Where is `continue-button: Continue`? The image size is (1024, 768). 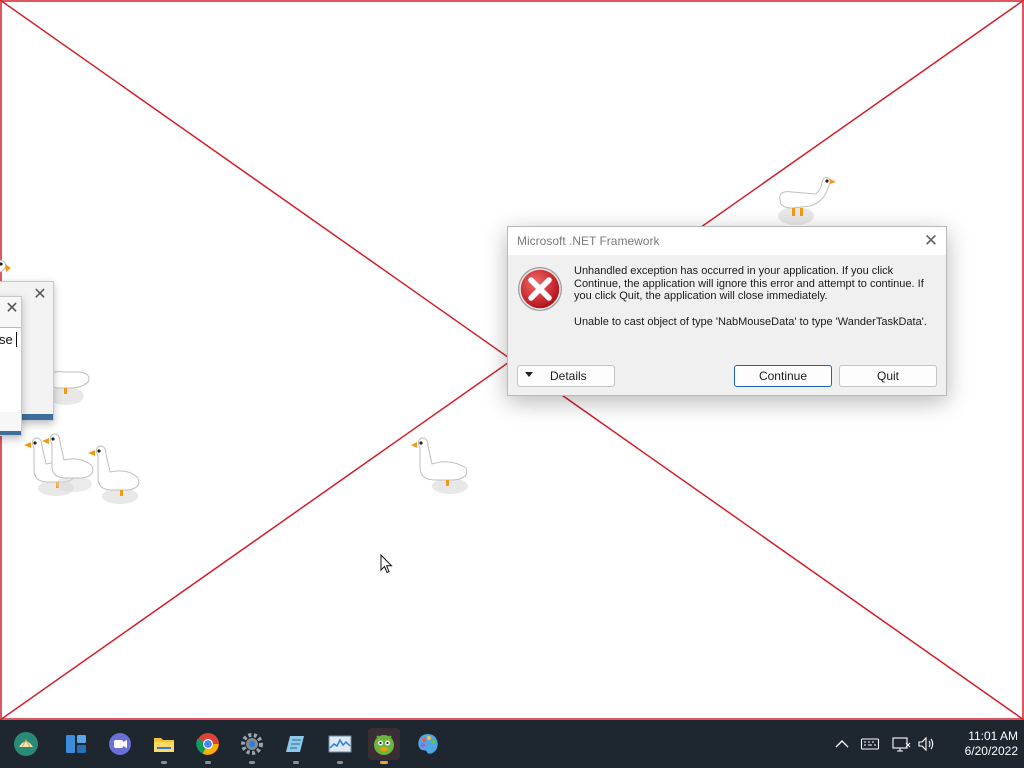
continue-button: Continue is located at coordinates (783, 376).